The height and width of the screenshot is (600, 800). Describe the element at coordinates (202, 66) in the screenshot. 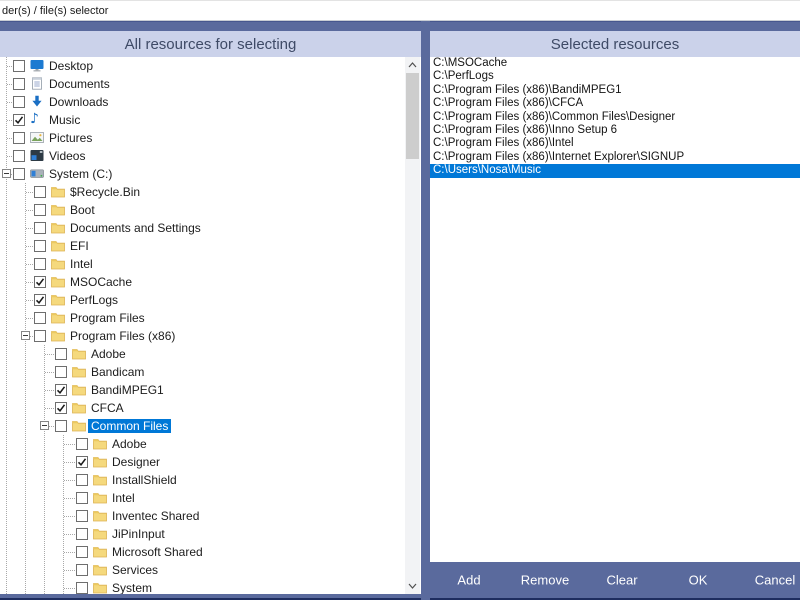

I see `tree-item-desktop: Desktop` at that location.